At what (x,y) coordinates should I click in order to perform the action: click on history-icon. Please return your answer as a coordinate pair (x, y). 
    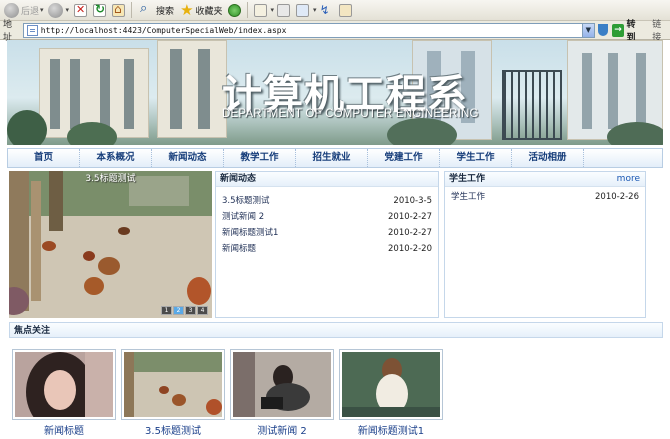
    Looking at the image, I should click on (234, 10).